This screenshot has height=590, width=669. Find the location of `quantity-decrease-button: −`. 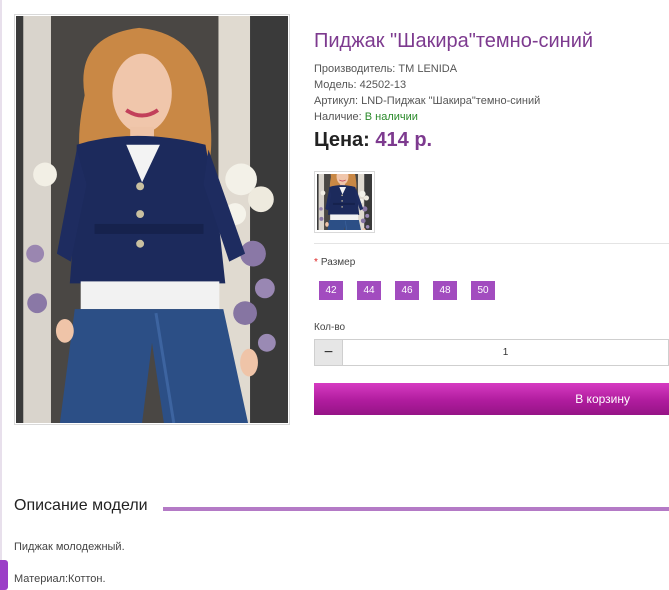

quantity-decrease-button: − is located at coordinates (329, 352).